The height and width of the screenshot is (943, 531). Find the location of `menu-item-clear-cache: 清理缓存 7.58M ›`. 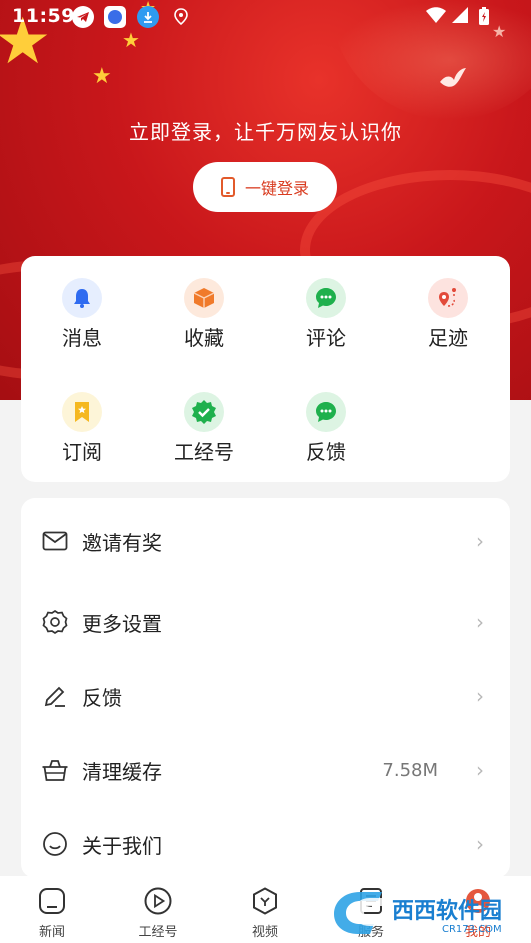

menu-item-clear-cache: 清理缓存 7.58M › is located at coordinates (265, 770).